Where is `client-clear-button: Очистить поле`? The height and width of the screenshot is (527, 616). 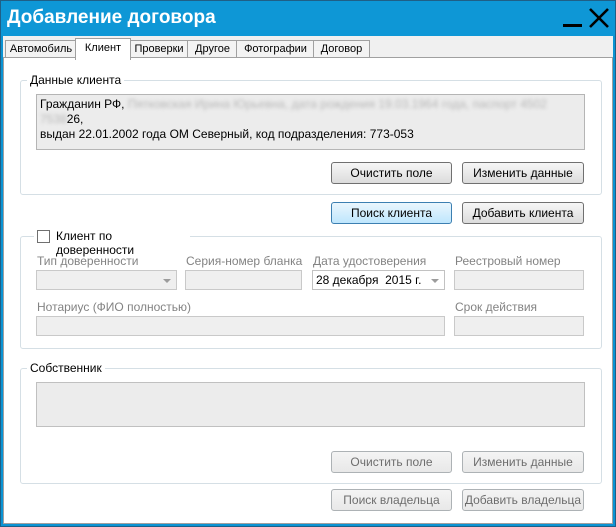
client-clear-button: Очистить поле is located at coordinates (391, 173).